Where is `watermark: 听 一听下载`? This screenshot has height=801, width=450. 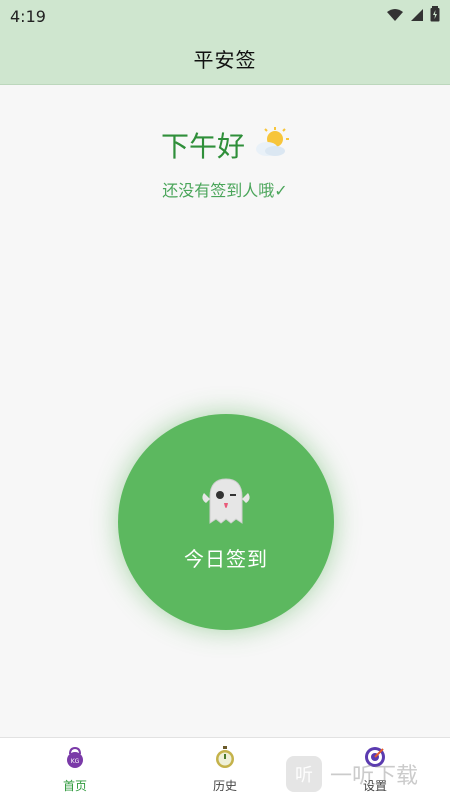 watermark: 听 一听下载 is located at coordinates (366, 774).